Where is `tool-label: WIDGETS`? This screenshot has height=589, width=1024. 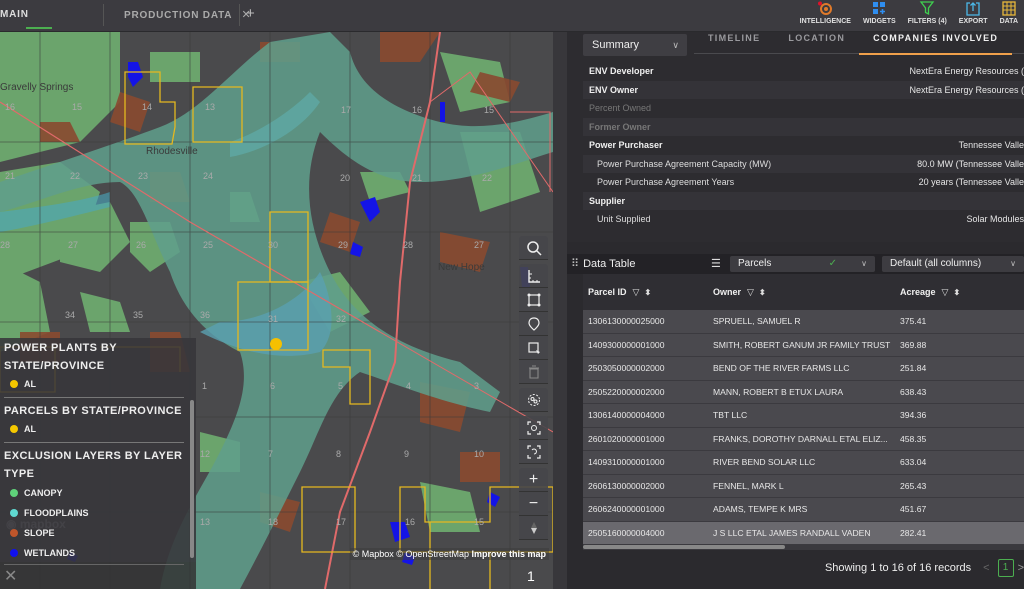
tool-label: WIDGETS is located at coordinates (879, 21).